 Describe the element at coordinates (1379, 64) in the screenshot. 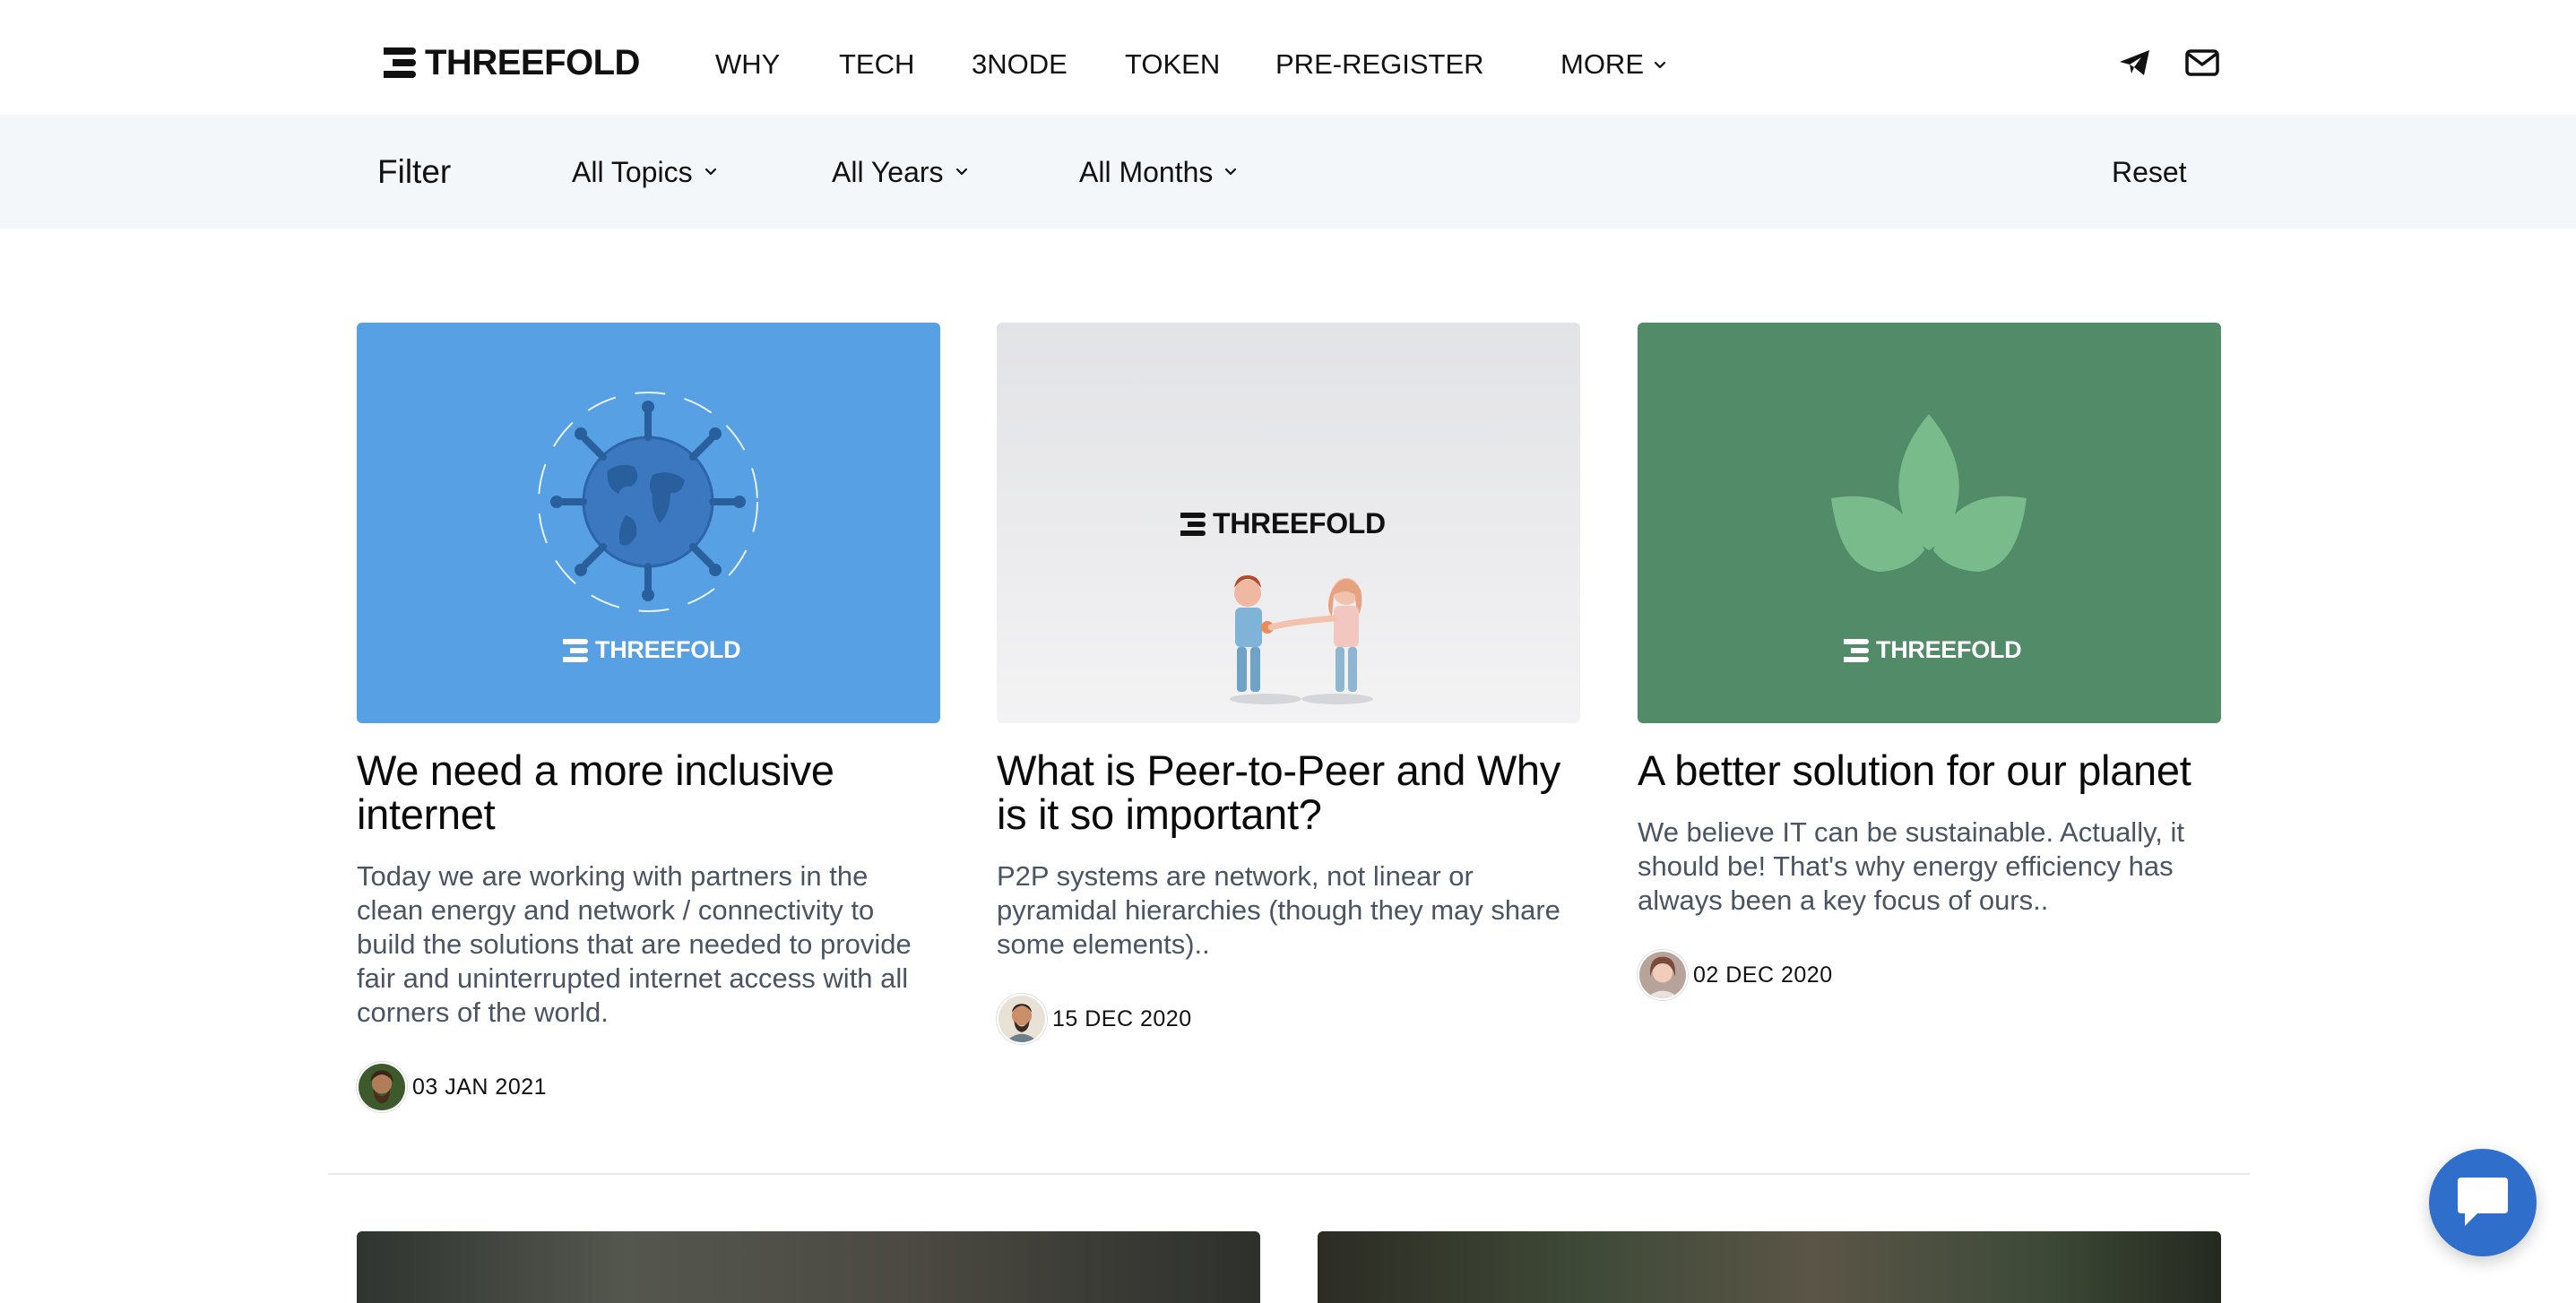

I see `nav-pre-register: PRE-REGISTER` at that location.